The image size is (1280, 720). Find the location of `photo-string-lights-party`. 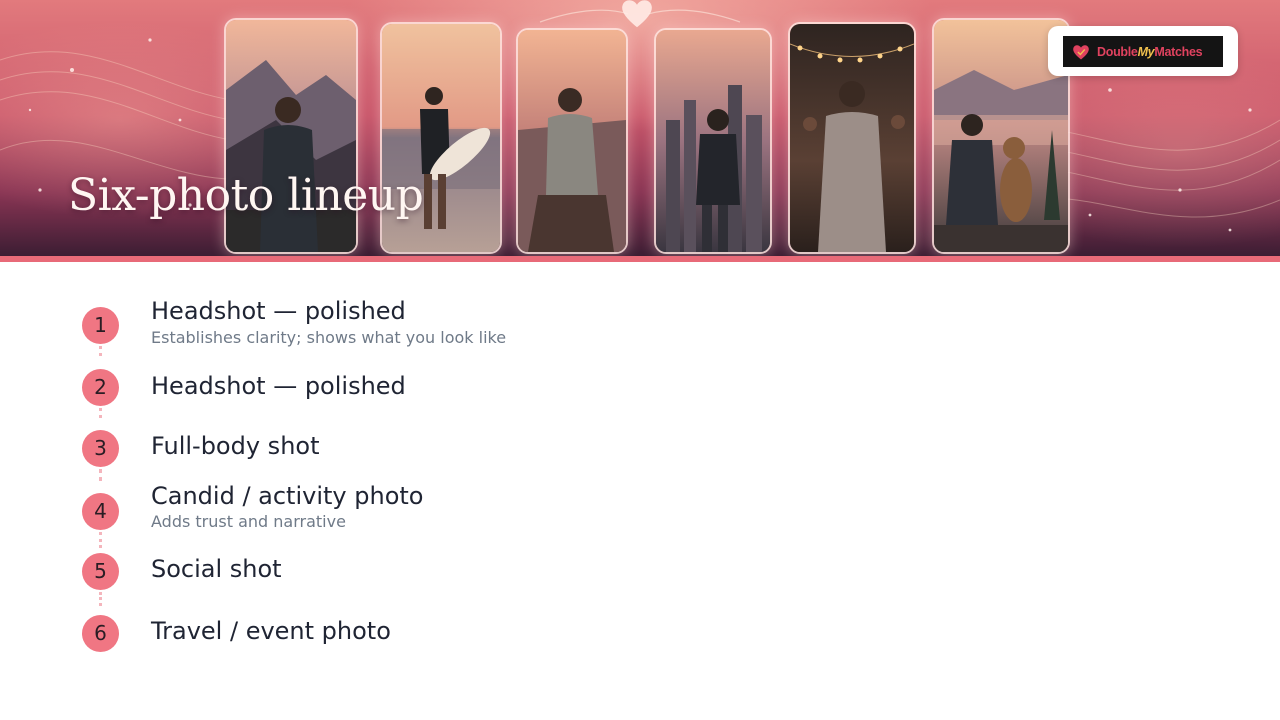

photo-string-lights-party is located at coordinates (852, 138).